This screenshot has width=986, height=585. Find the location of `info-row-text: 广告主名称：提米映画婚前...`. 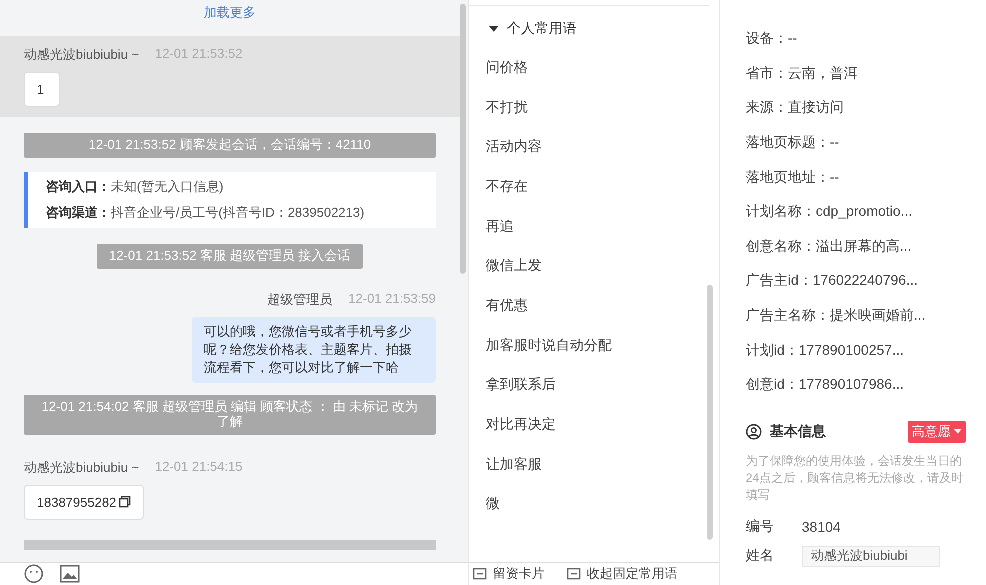

info-row-text: 广告主名称：提米映画婚前... is located at coordinates (836, 316).